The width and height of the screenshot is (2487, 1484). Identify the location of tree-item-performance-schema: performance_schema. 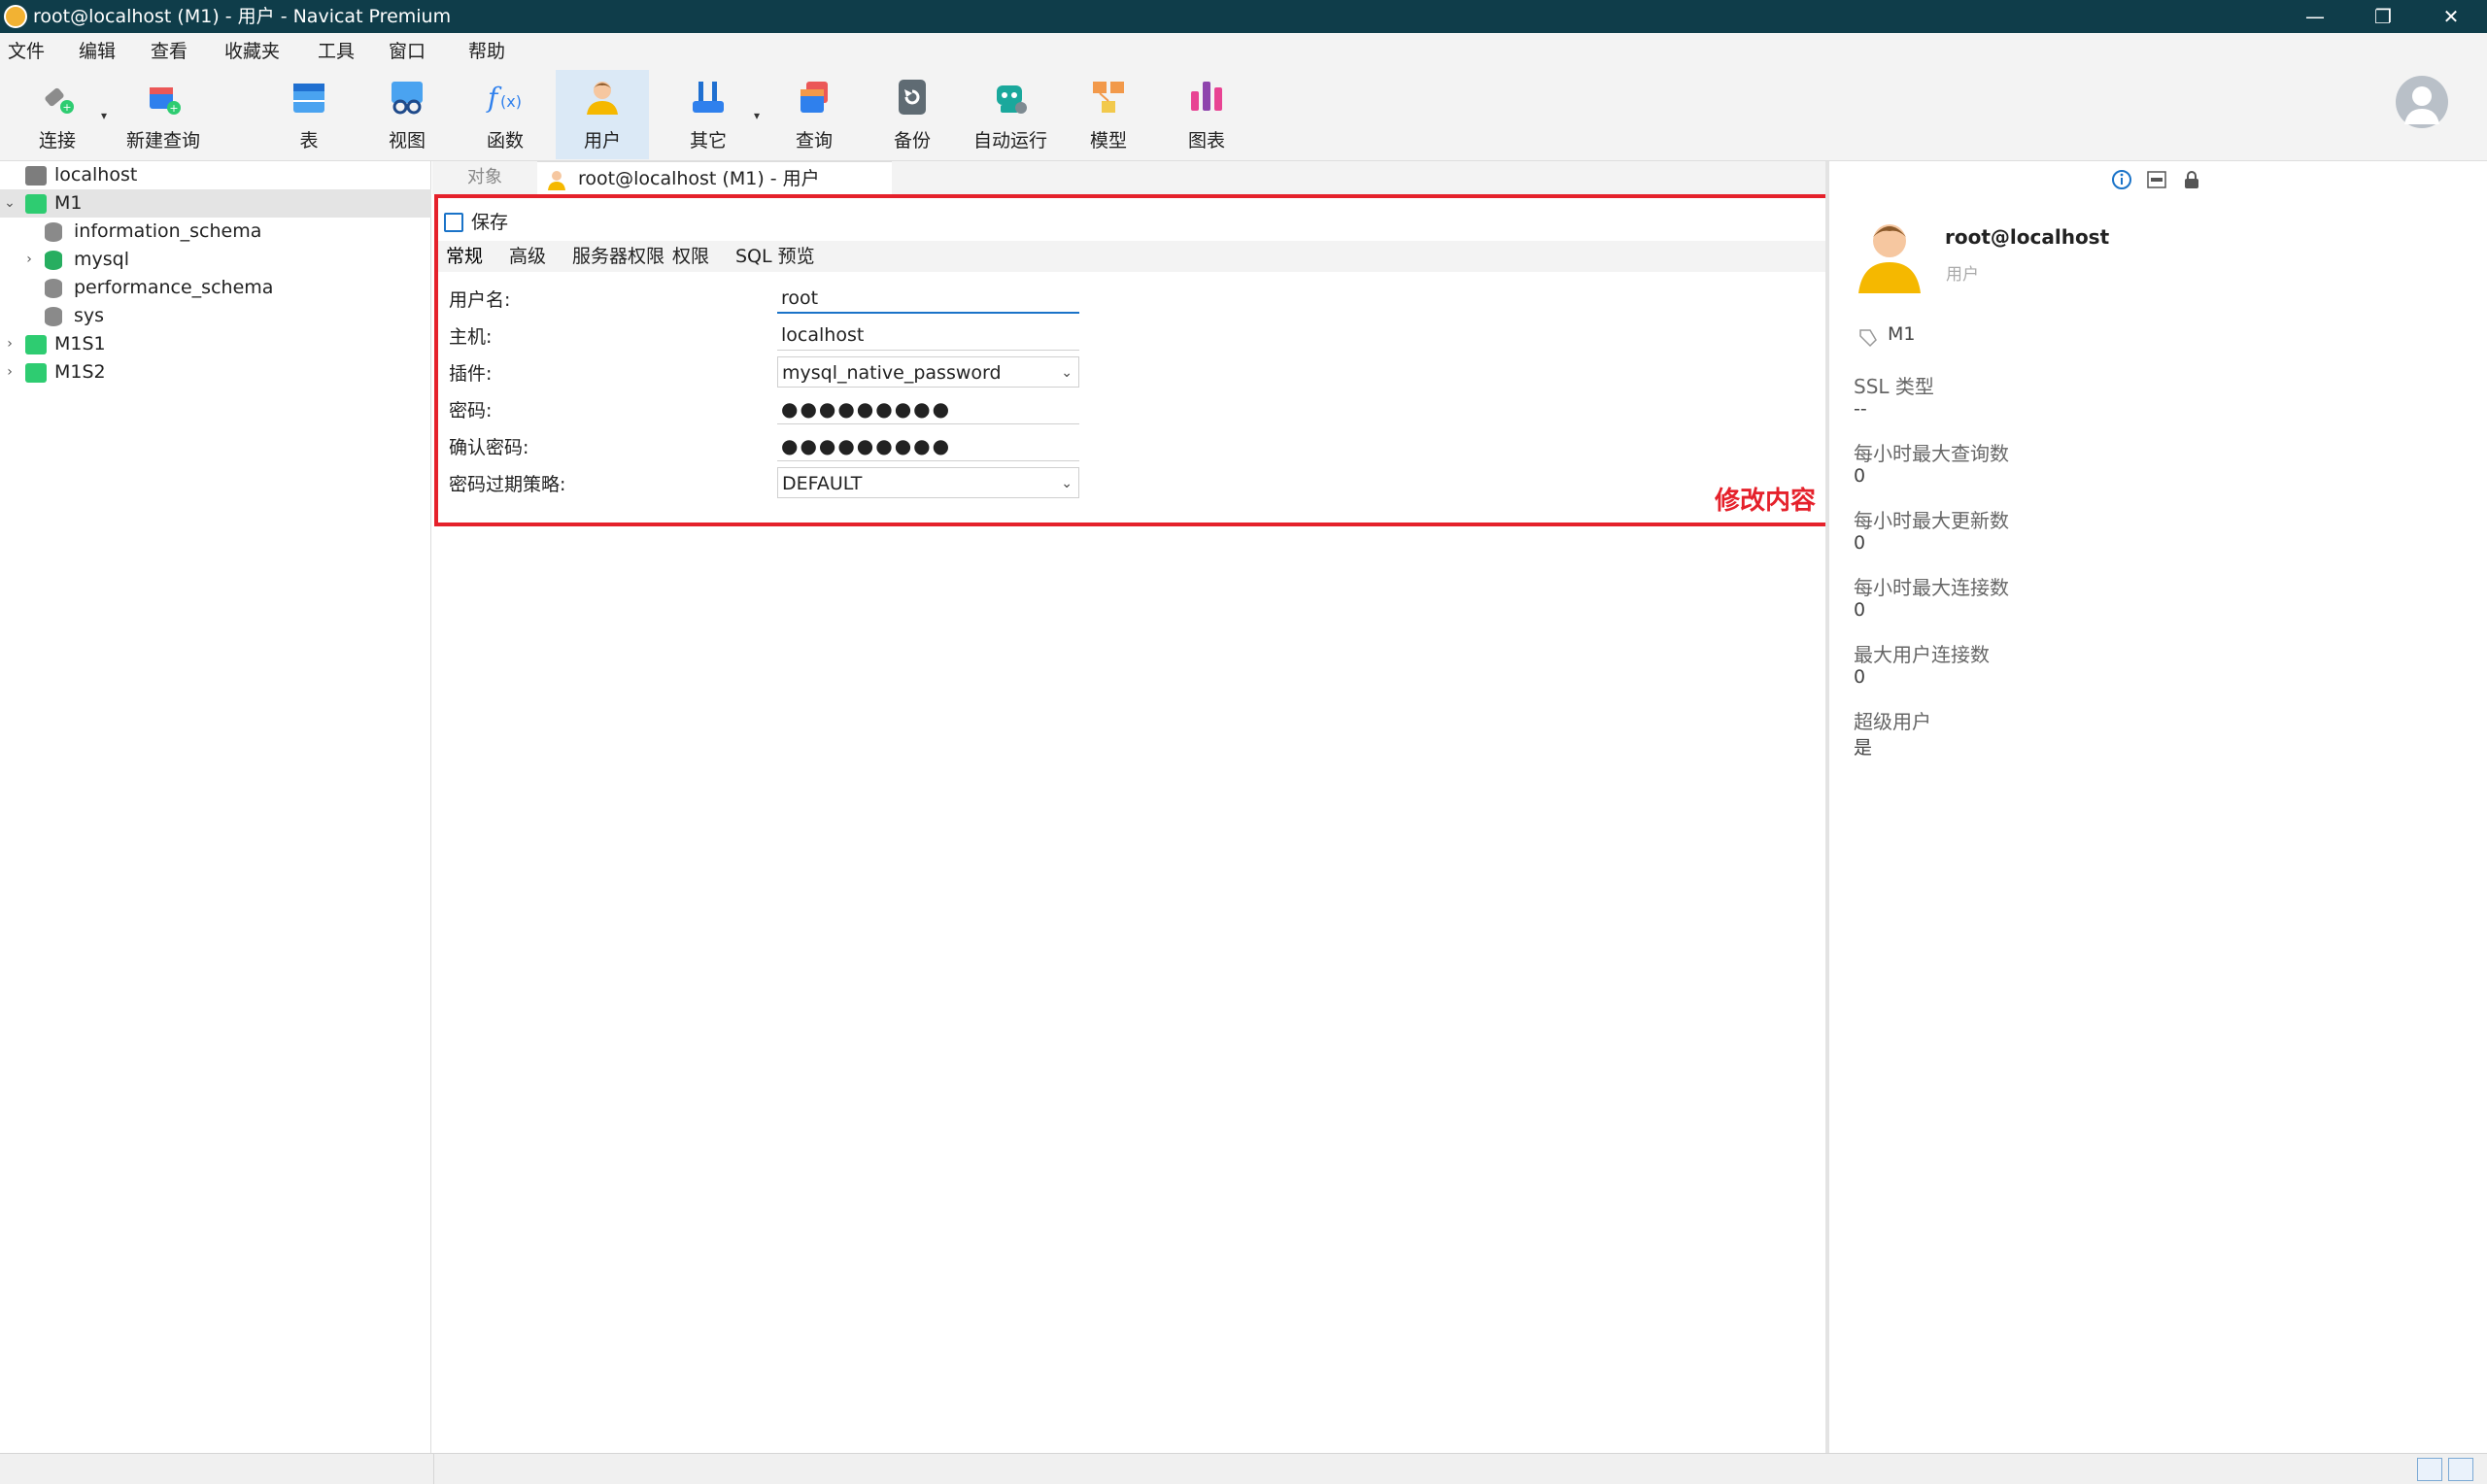
(215, 288).